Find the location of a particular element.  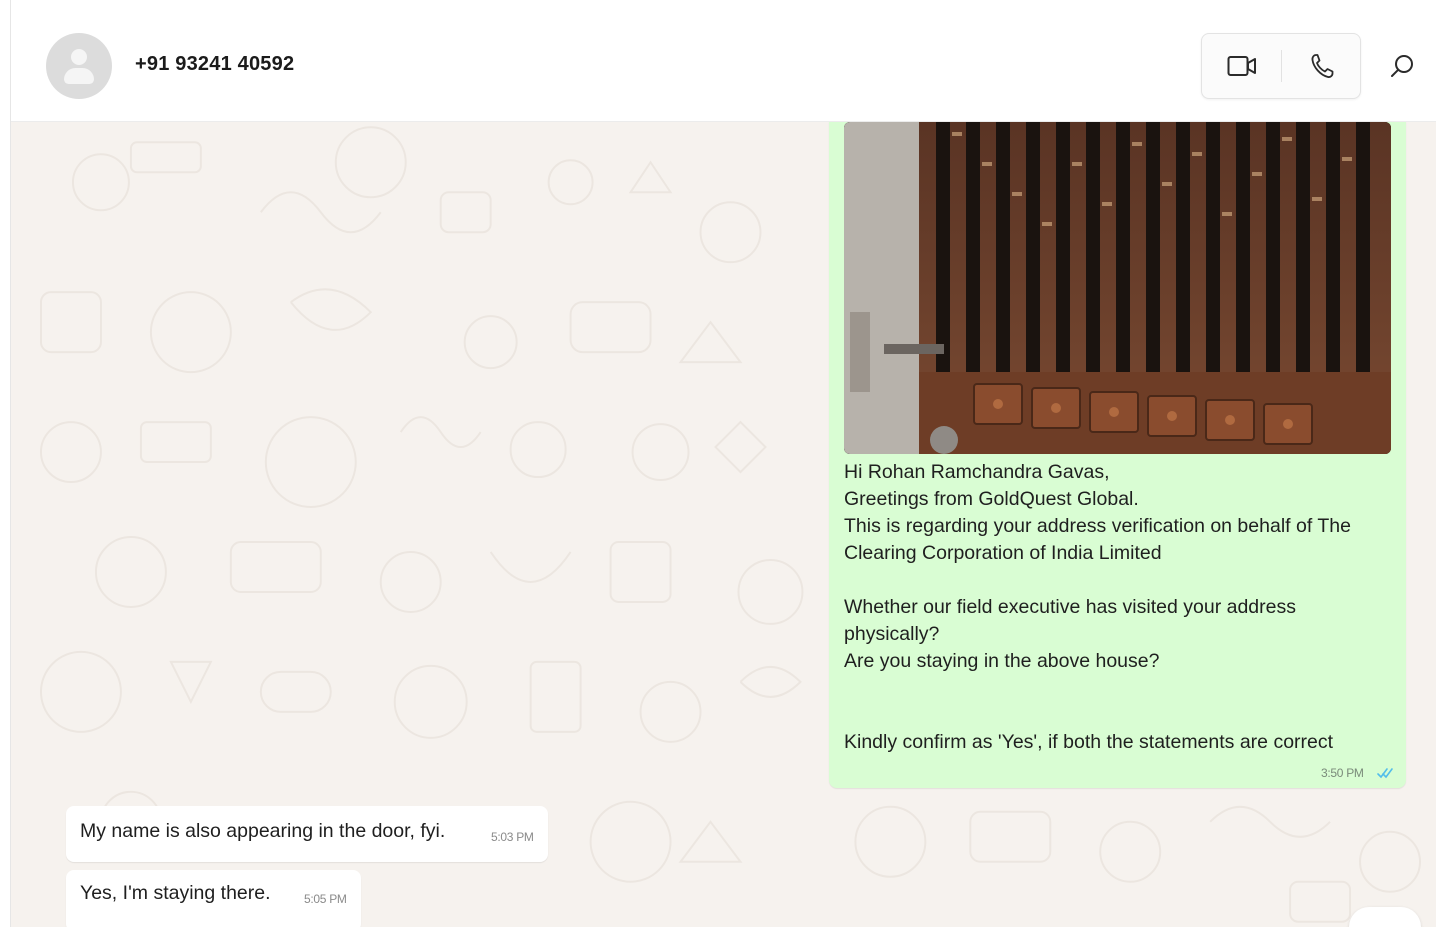

voice-call-button is located at coordinates (1322, 66).